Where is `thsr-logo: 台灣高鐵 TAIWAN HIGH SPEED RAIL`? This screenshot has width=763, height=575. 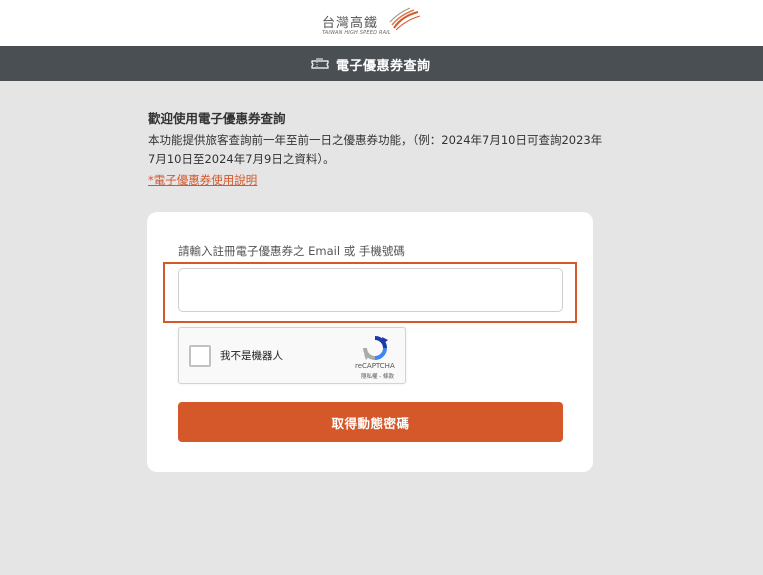 thsr-logo: 台灣高鐵 TAIWAN HIGH SPEED RAIL is located at coordinates (372, 23).